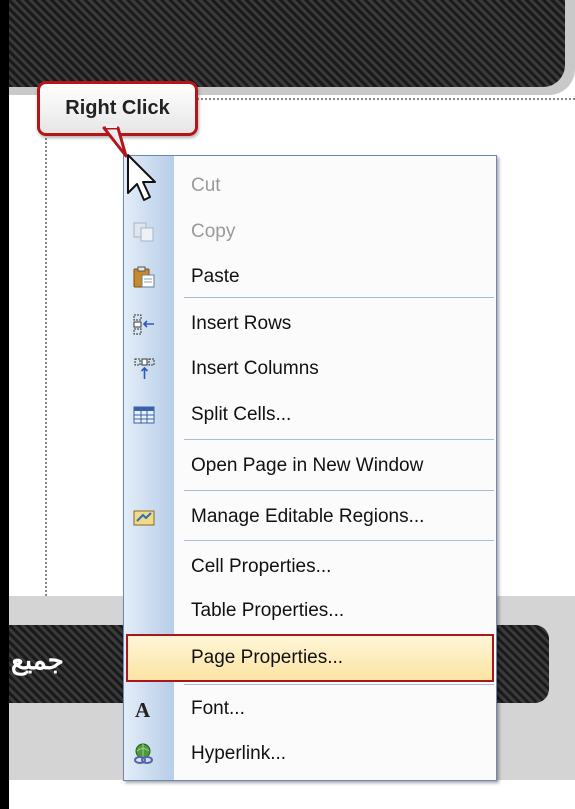 The image size is (575, 809). I want to click on menu-item-label: Open Page in New Window, so click(307, 465).